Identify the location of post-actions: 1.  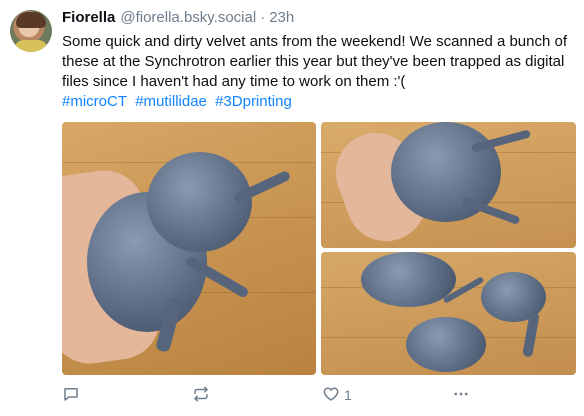
(312, 395).